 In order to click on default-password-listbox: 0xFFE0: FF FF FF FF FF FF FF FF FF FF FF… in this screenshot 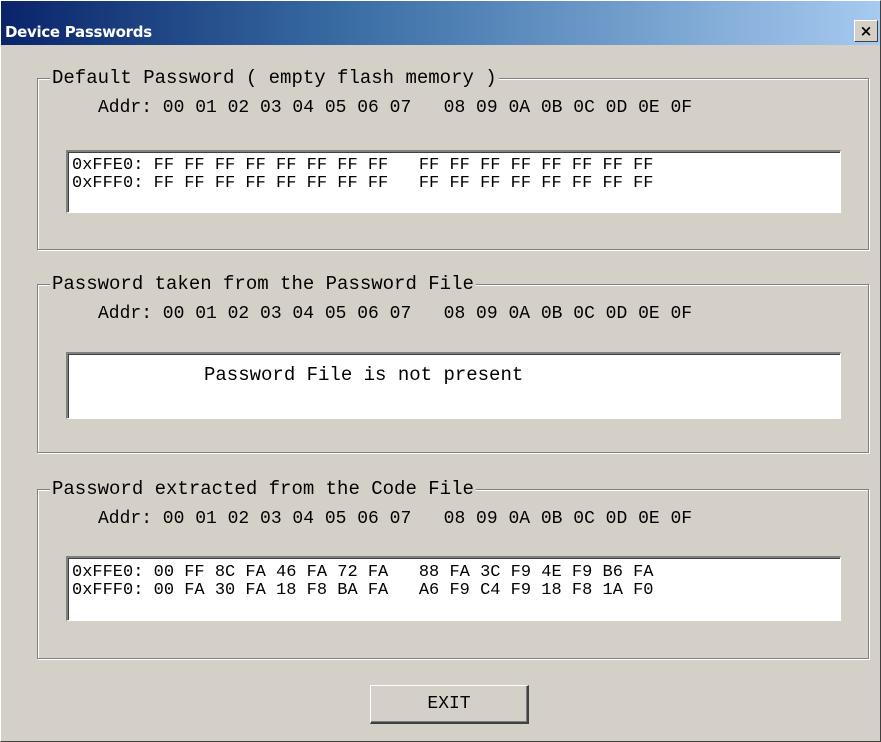, I will do `click(453, 181)`.